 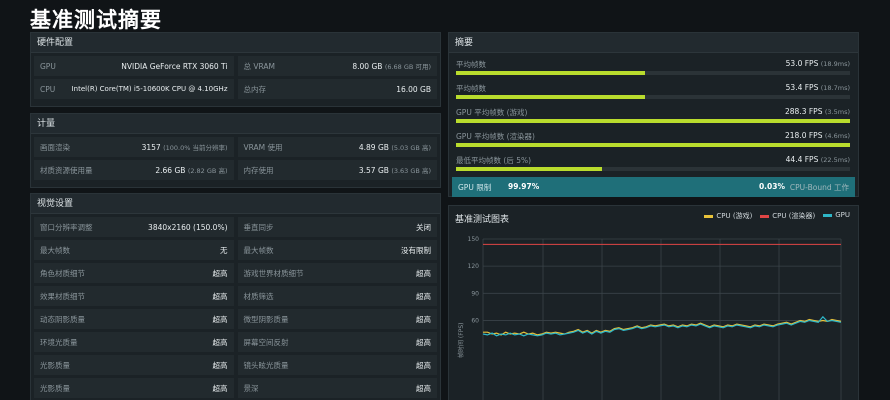 I want to click on hardware-value: NVIDIA GeForce RTX 3060 Ti, so click(x=174, y=66).